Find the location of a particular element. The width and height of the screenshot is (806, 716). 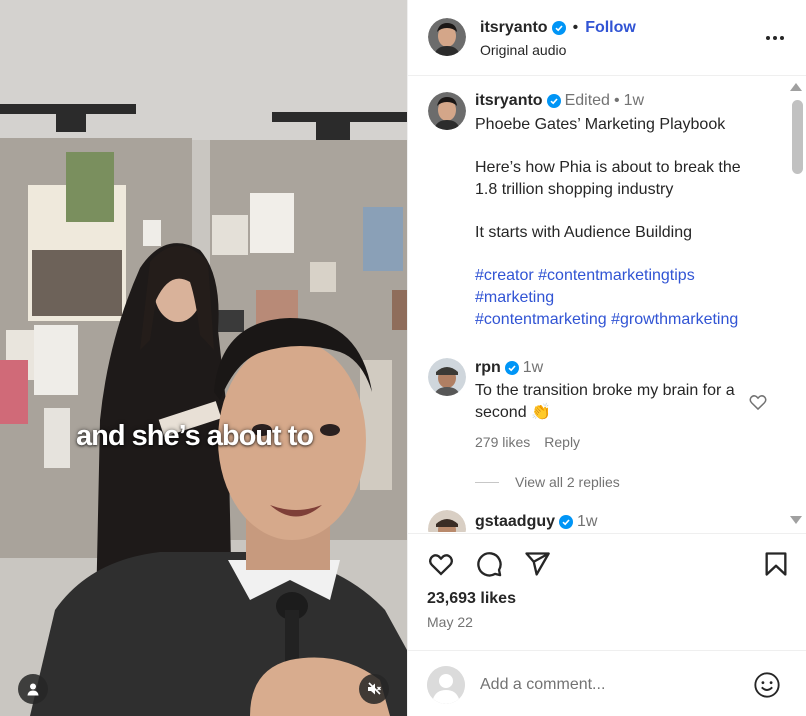

comment-header: gstaadguy 1w is located at coordinates (536, 522).